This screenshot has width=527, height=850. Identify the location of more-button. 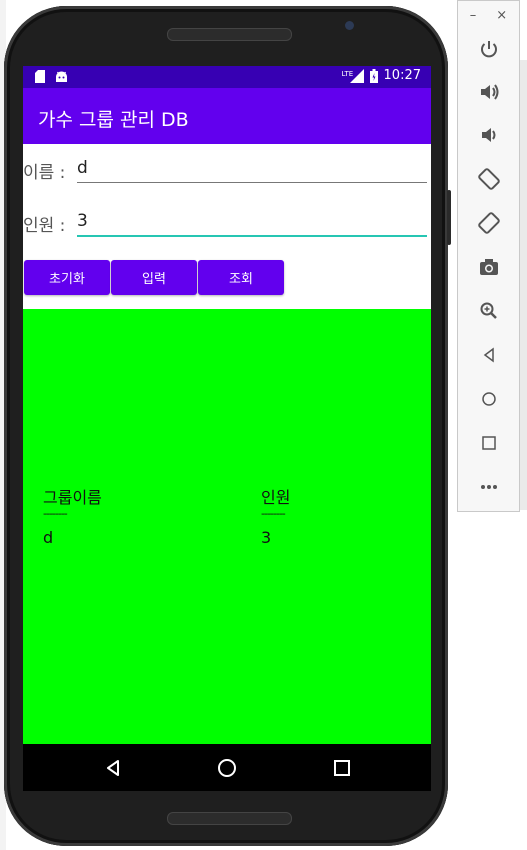
(488, 487).